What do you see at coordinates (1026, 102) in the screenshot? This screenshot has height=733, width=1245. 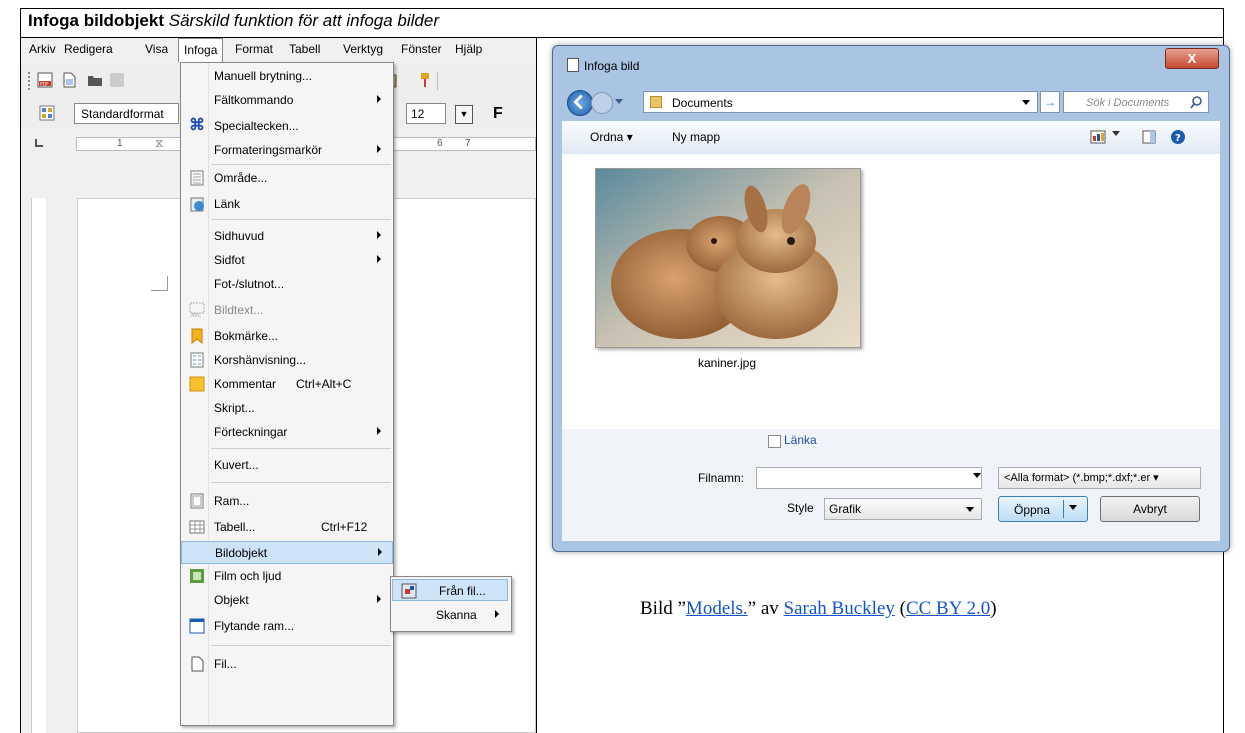 I see `path-dropdown-icon` at bounding box center [1026, 102].